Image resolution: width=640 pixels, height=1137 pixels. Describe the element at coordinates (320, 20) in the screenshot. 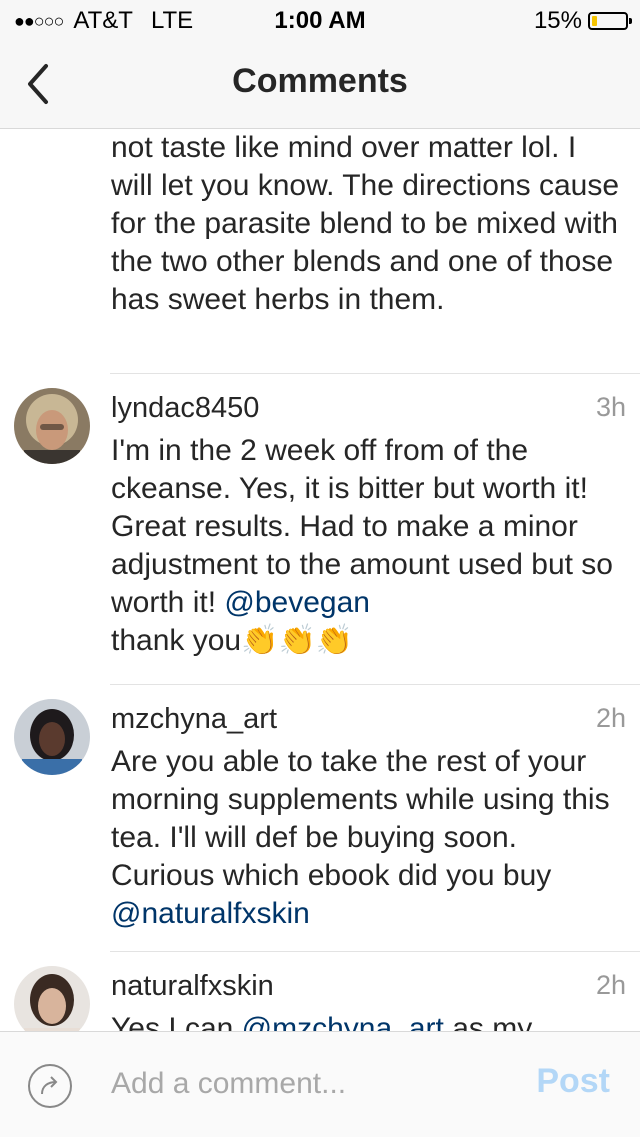

I see `status-bar: ●●○○○ AT&T LTE 1:00 AM 15%` at that location.